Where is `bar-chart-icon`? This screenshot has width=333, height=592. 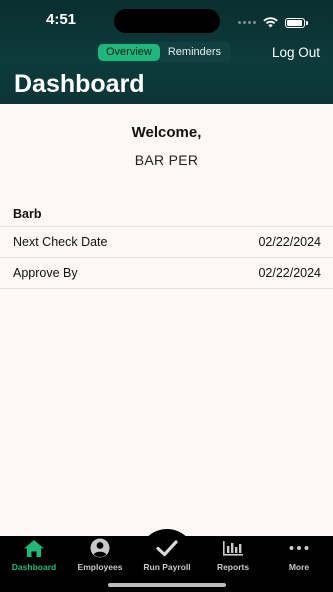
bar-chart-icon is located at coordinates (233, 548).